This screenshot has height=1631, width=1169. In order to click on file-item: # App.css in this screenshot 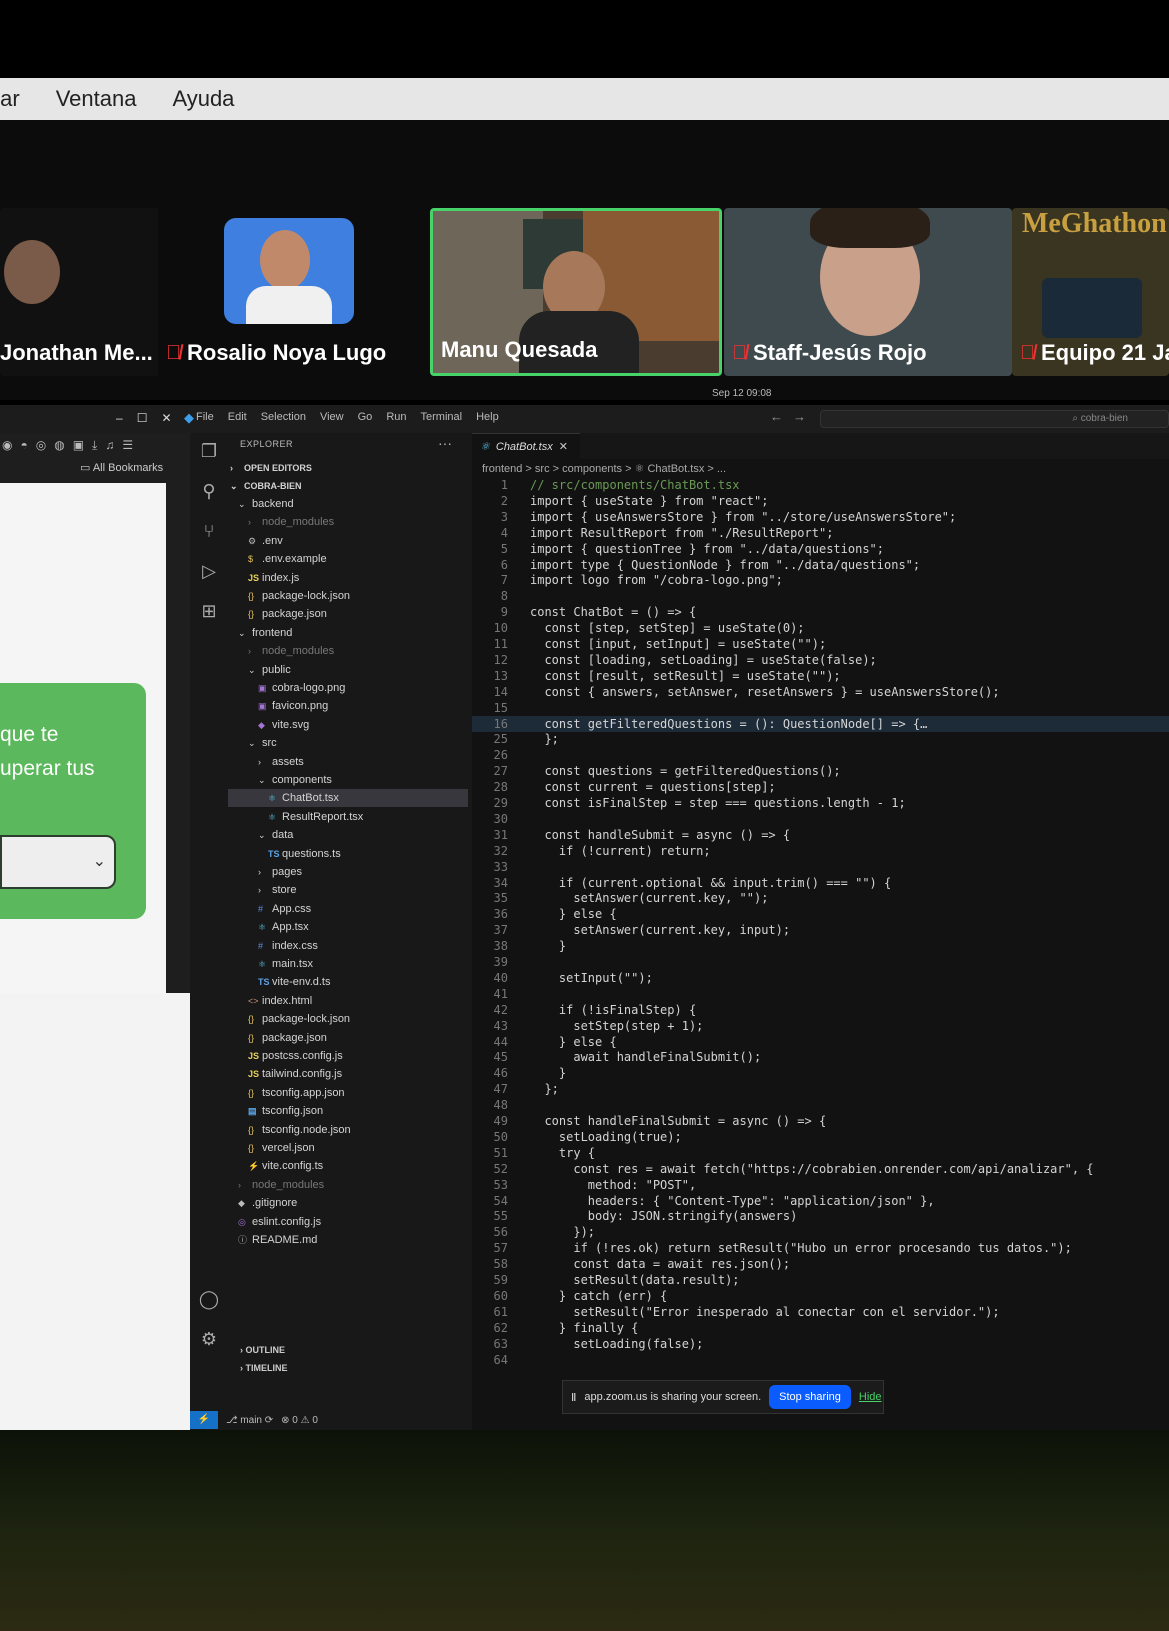, I will do `click(348, 909)`.